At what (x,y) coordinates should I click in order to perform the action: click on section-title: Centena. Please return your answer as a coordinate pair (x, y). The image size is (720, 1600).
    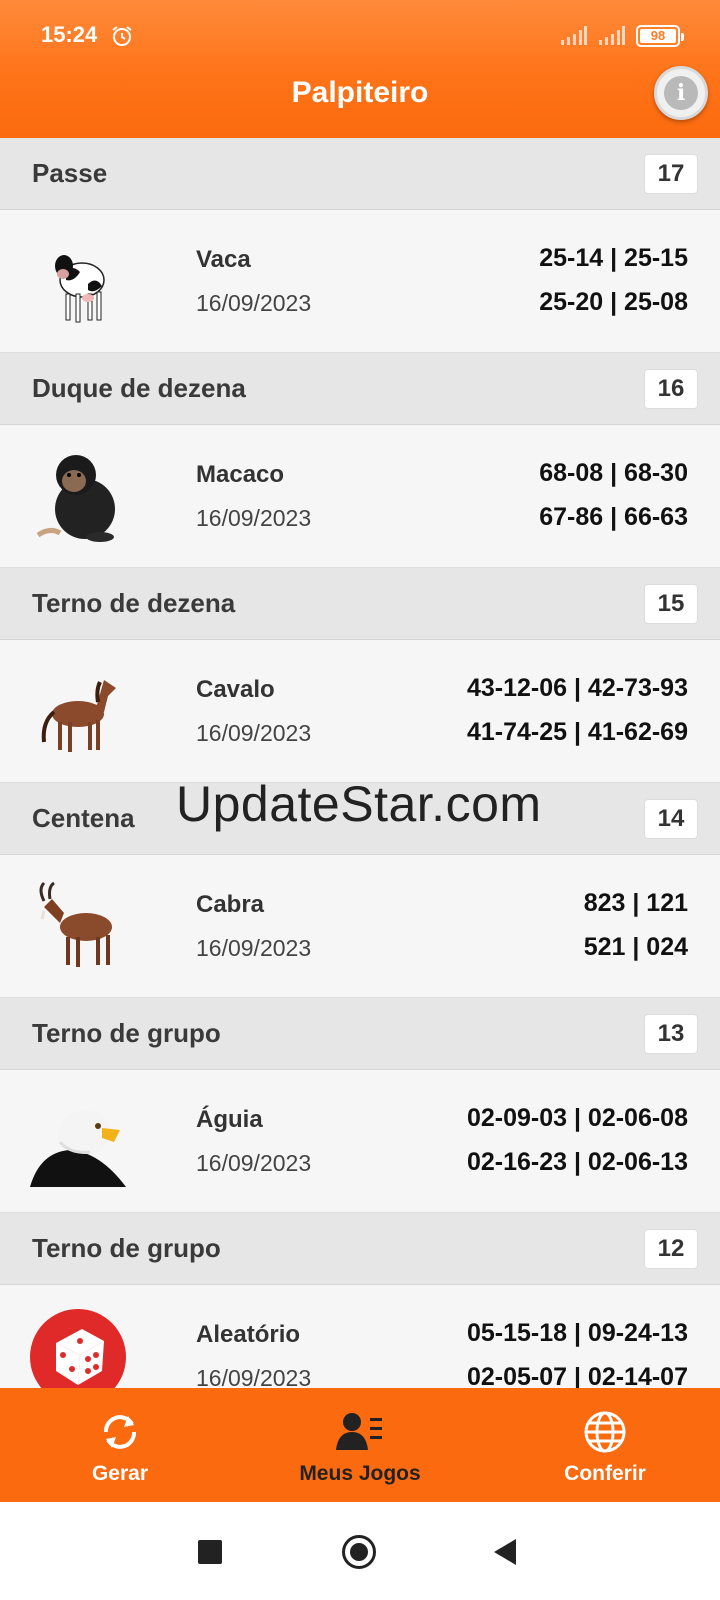
    Looking at the image, I should click on (83, 818).